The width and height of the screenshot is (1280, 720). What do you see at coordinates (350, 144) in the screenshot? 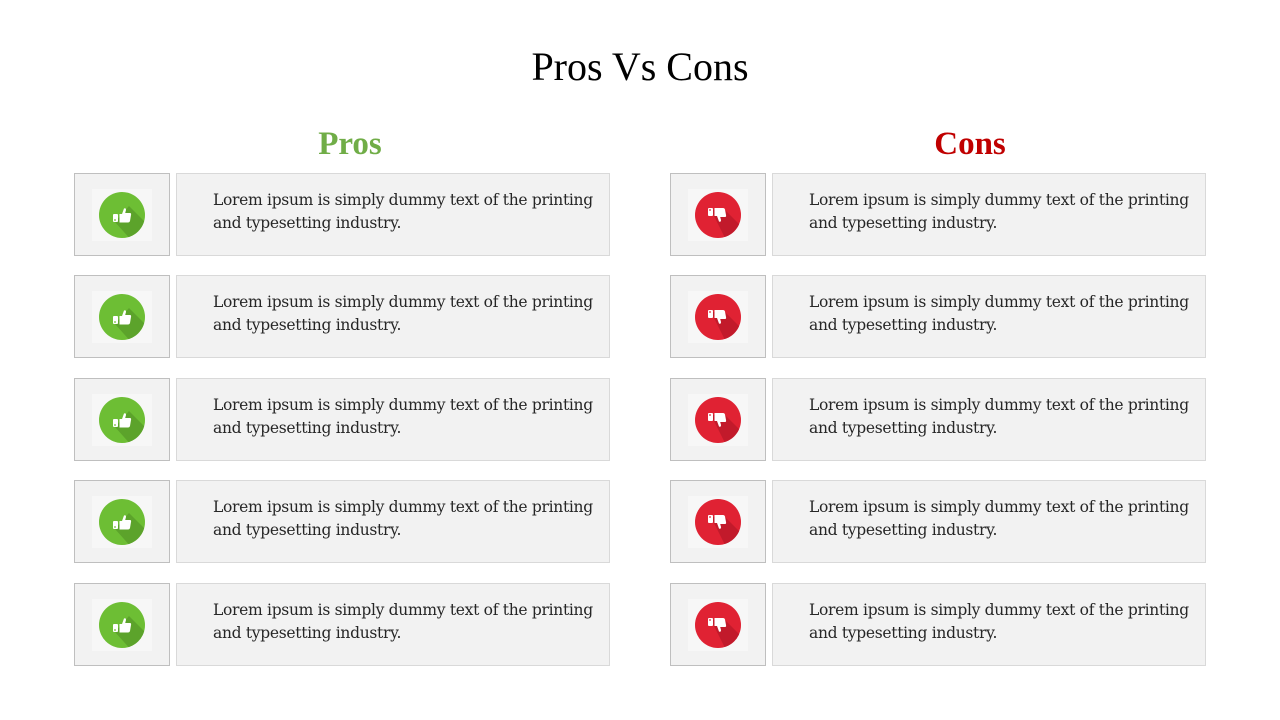
I see `pros-heading: Pros` at bounding box center [350, 144].